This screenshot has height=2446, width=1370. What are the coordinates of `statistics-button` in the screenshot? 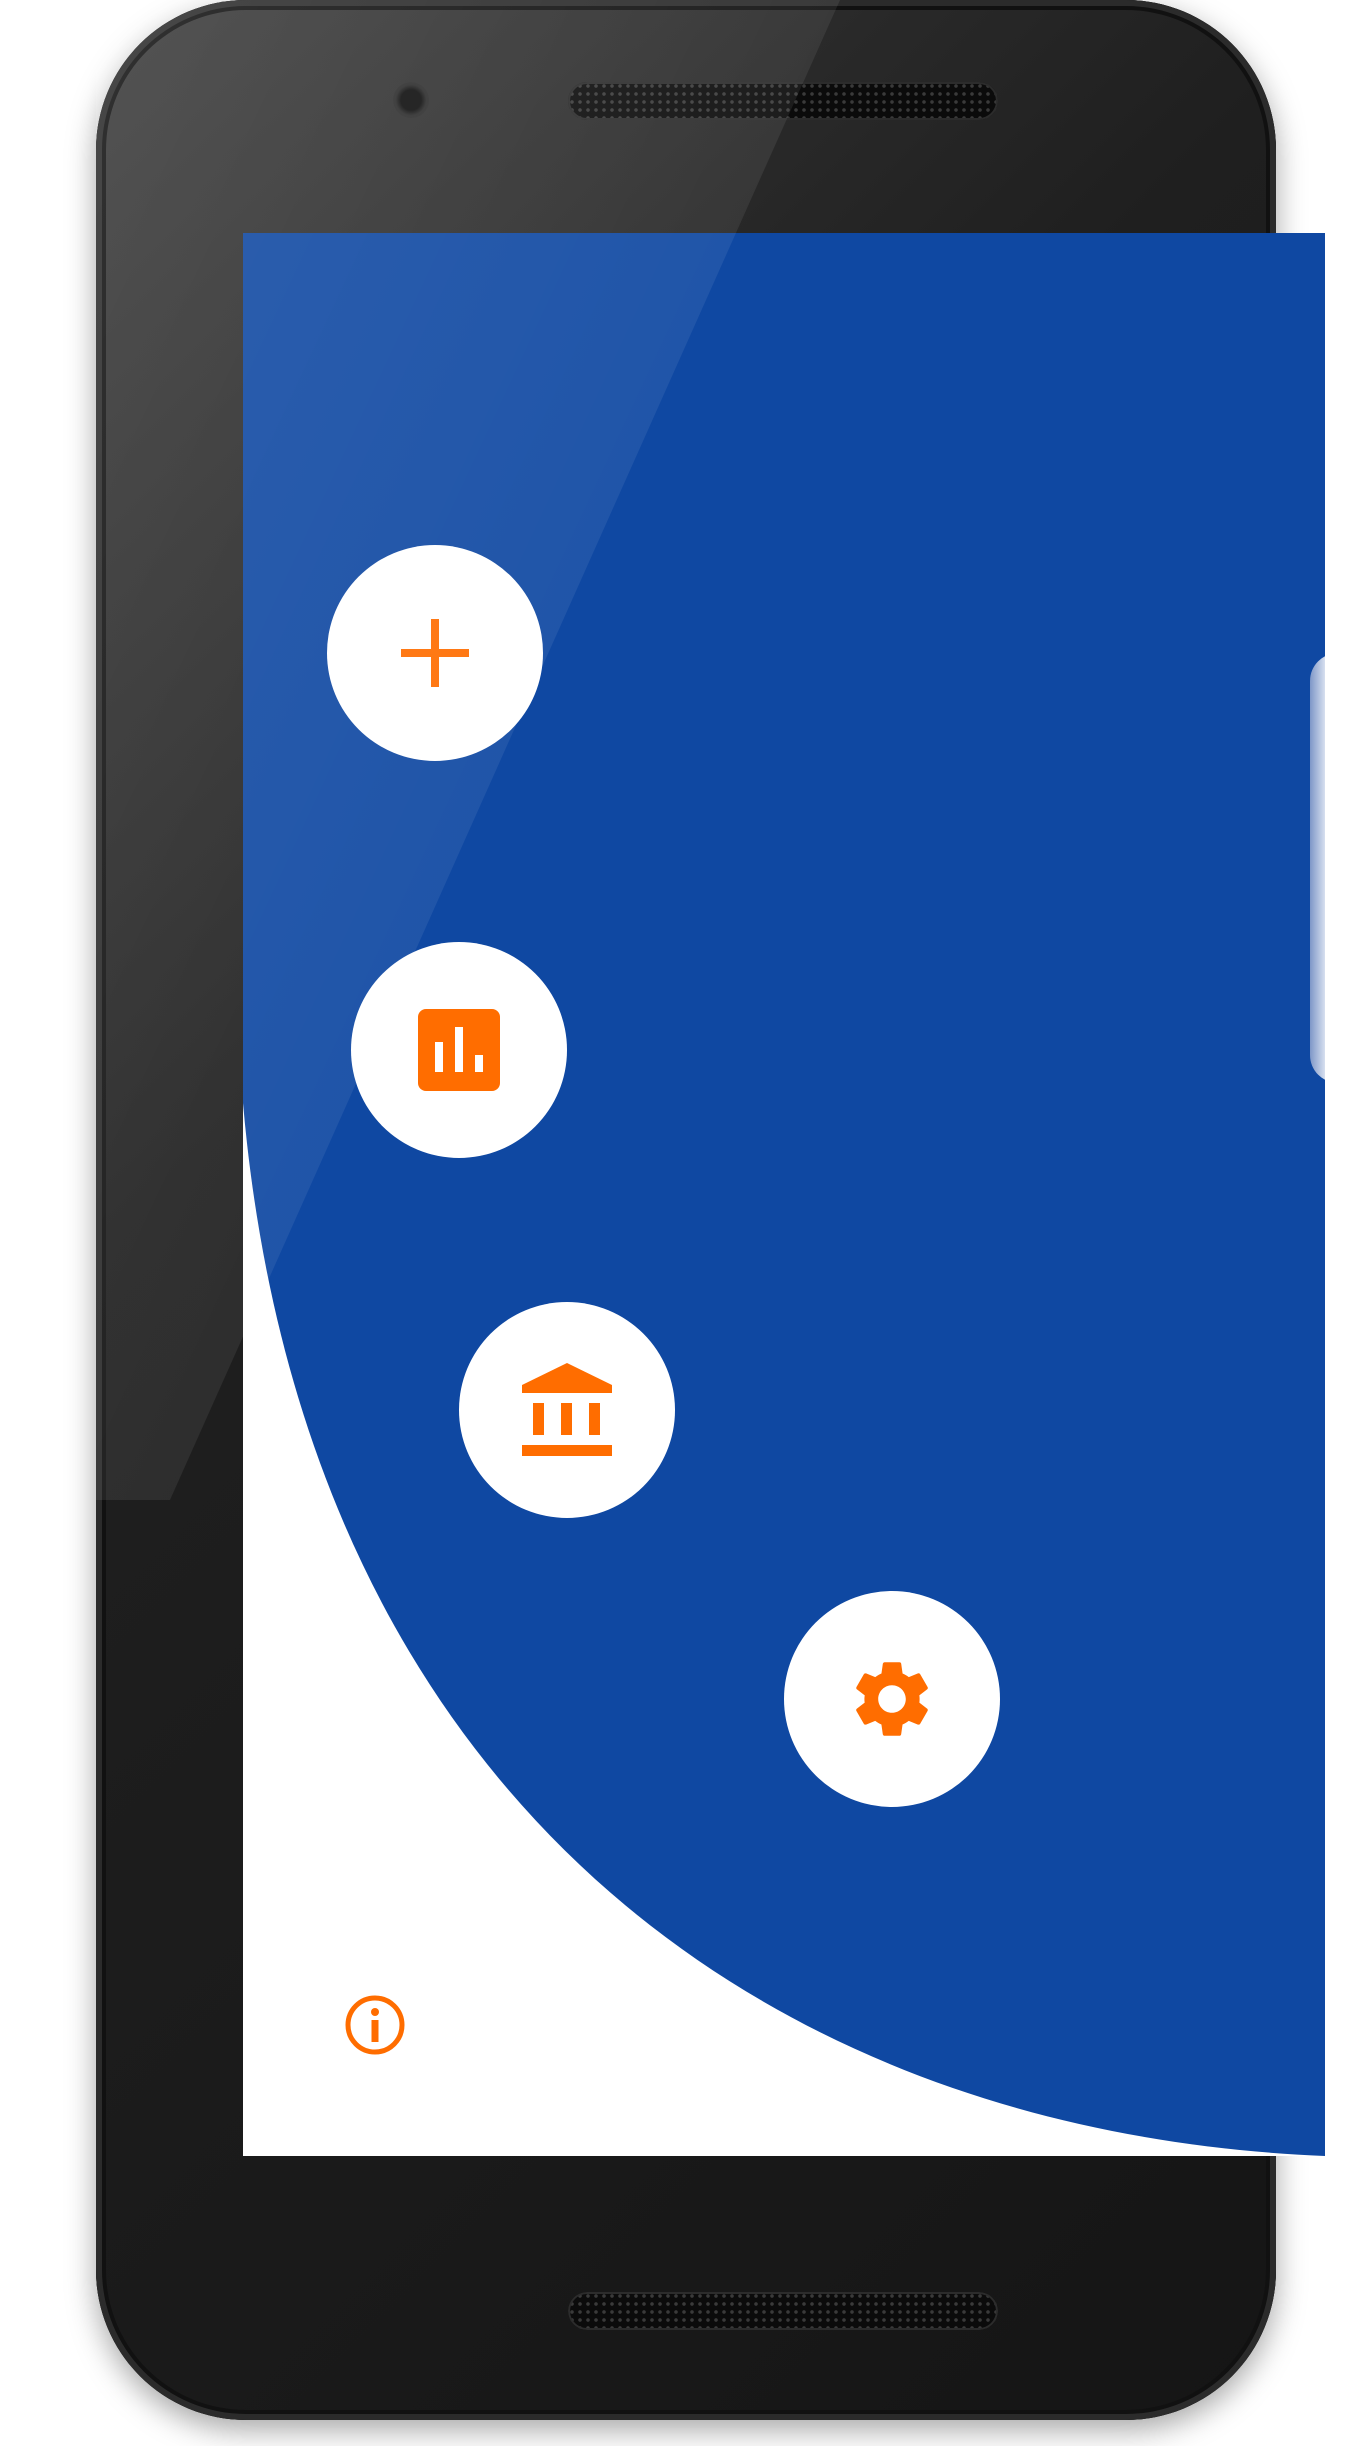 It's located at (459, 1050).